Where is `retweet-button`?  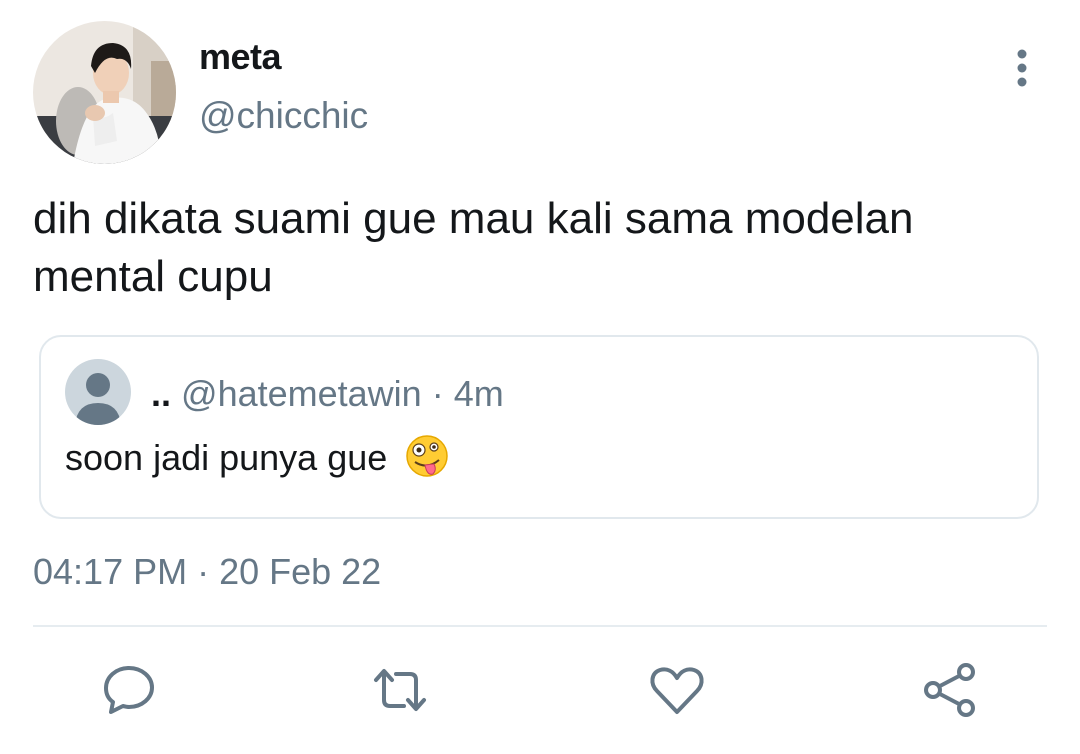
retweet-button is located at coordinates (400, 690).